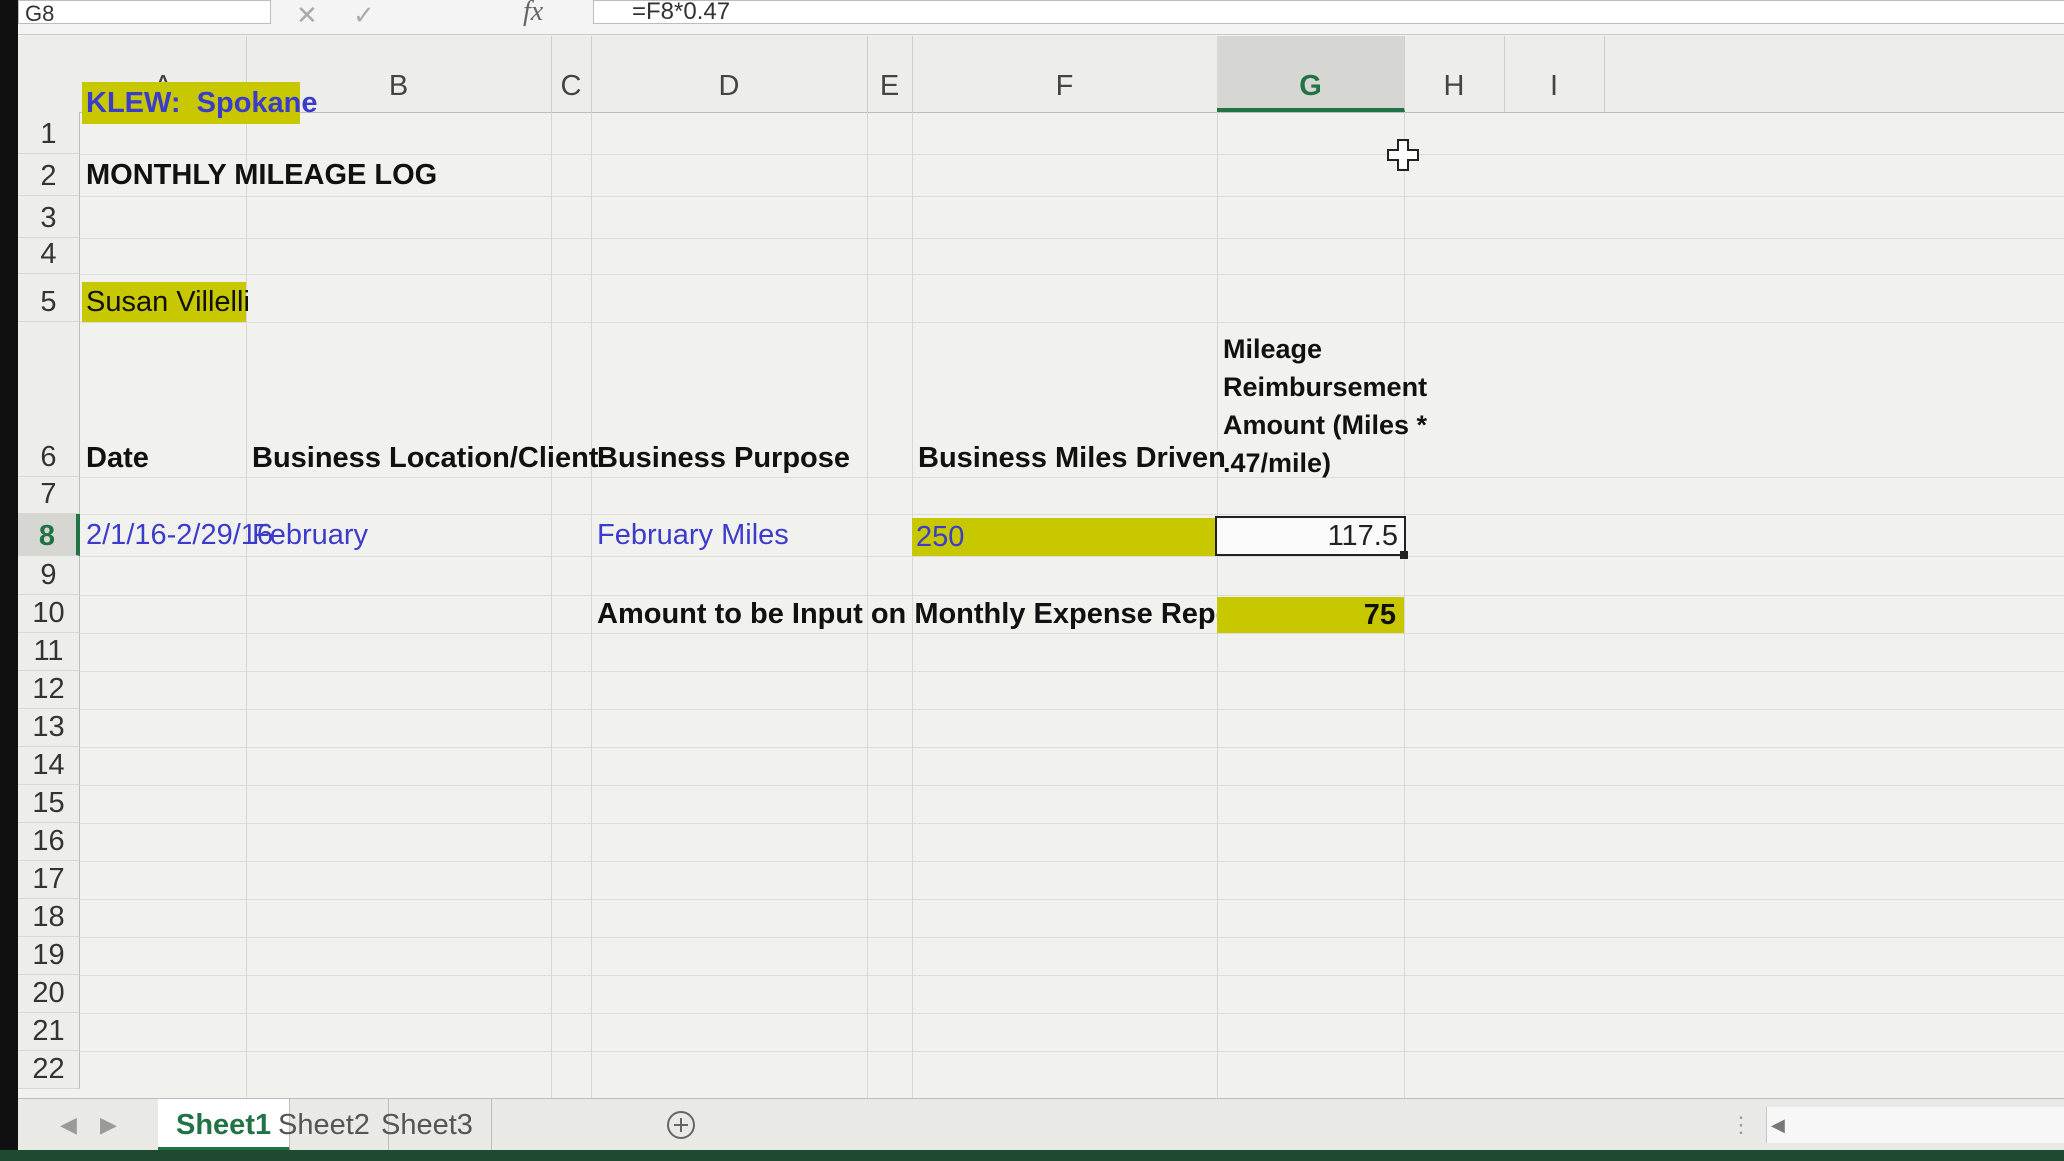 Image resolution: width=2064 pixels, height=1161 pixels. I want to click on column-header-row: A B C D E F G H I, so click(1041, 74).